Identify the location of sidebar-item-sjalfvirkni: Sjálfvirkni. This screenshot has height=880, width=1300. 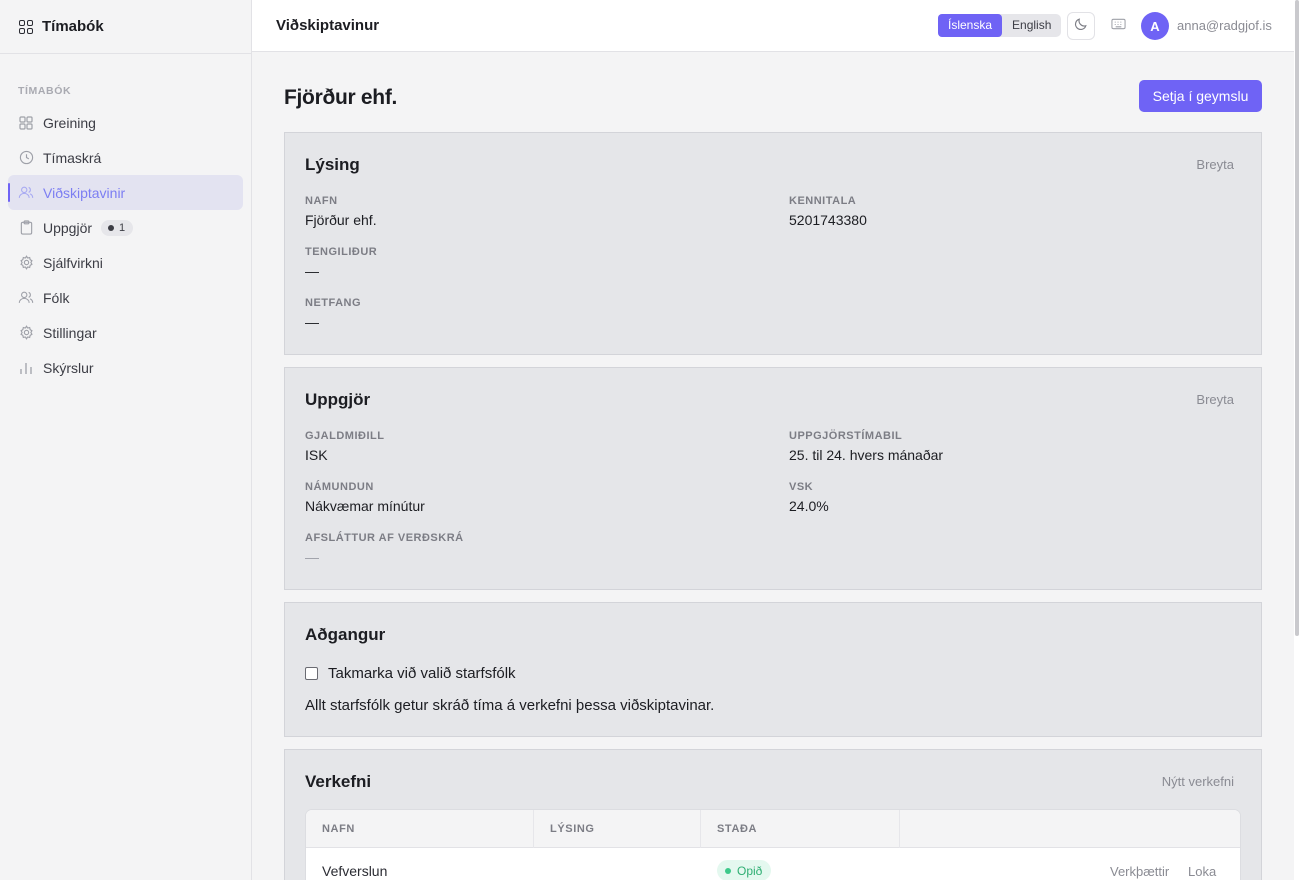
(125, 262).